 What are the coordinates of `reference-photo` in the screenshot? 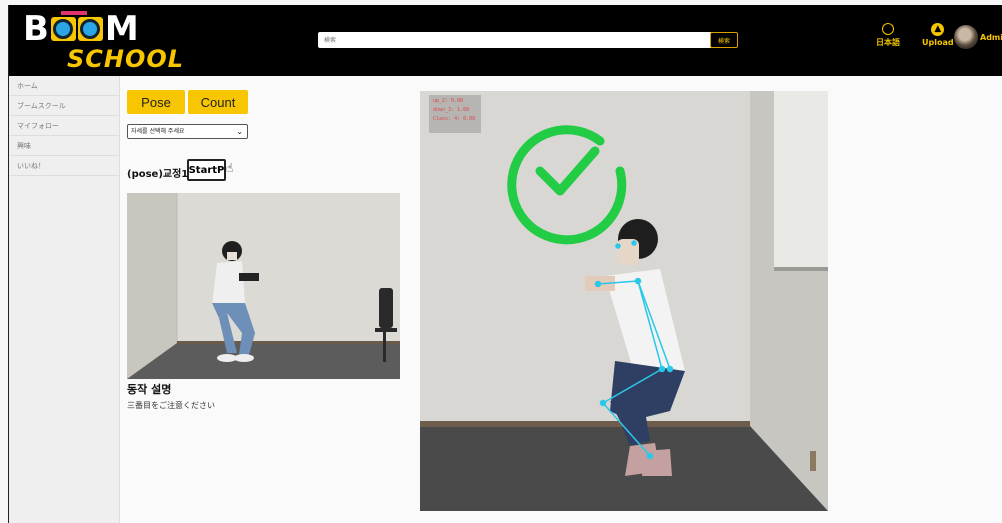 It's located at (263, 286).